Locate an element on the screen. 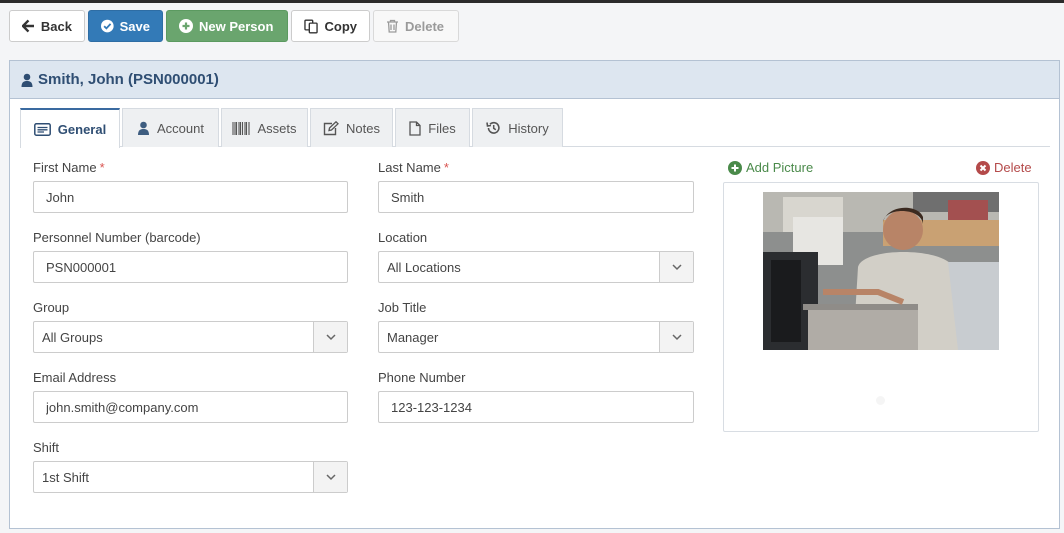  group-select: All Groups is located at coordinates (190, 337).